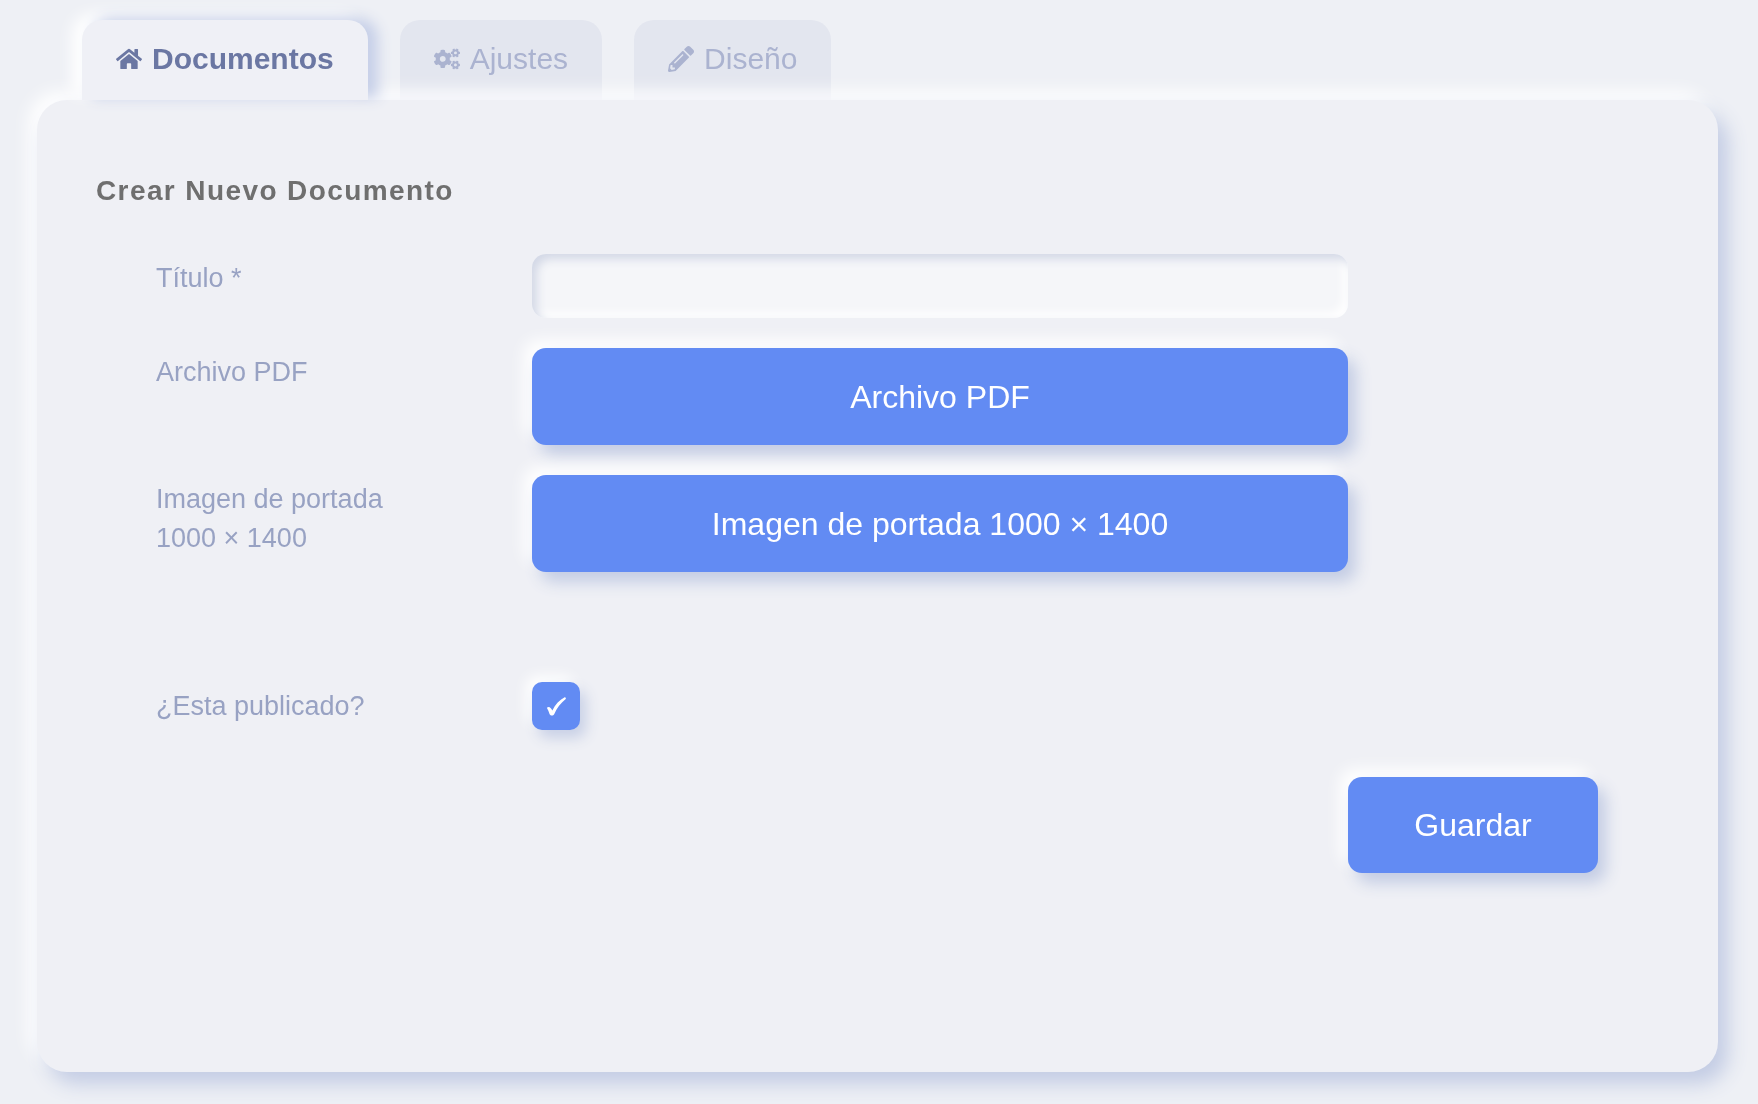 This screenshot has height=1104, width=1758. What do you see at coordinates (1473, 825) in the screenshot?
I see `save-button: Guardar` at bounding box center [1473, 825].